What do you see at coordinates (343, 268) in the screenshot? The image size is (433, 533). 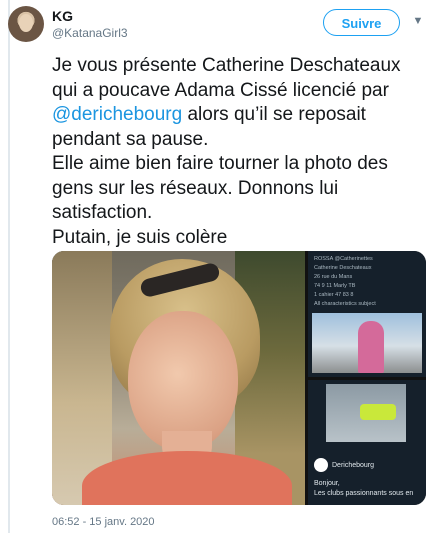 I see `shot1-text: Catherine Deschateaux` at bounding box center [343, 268].